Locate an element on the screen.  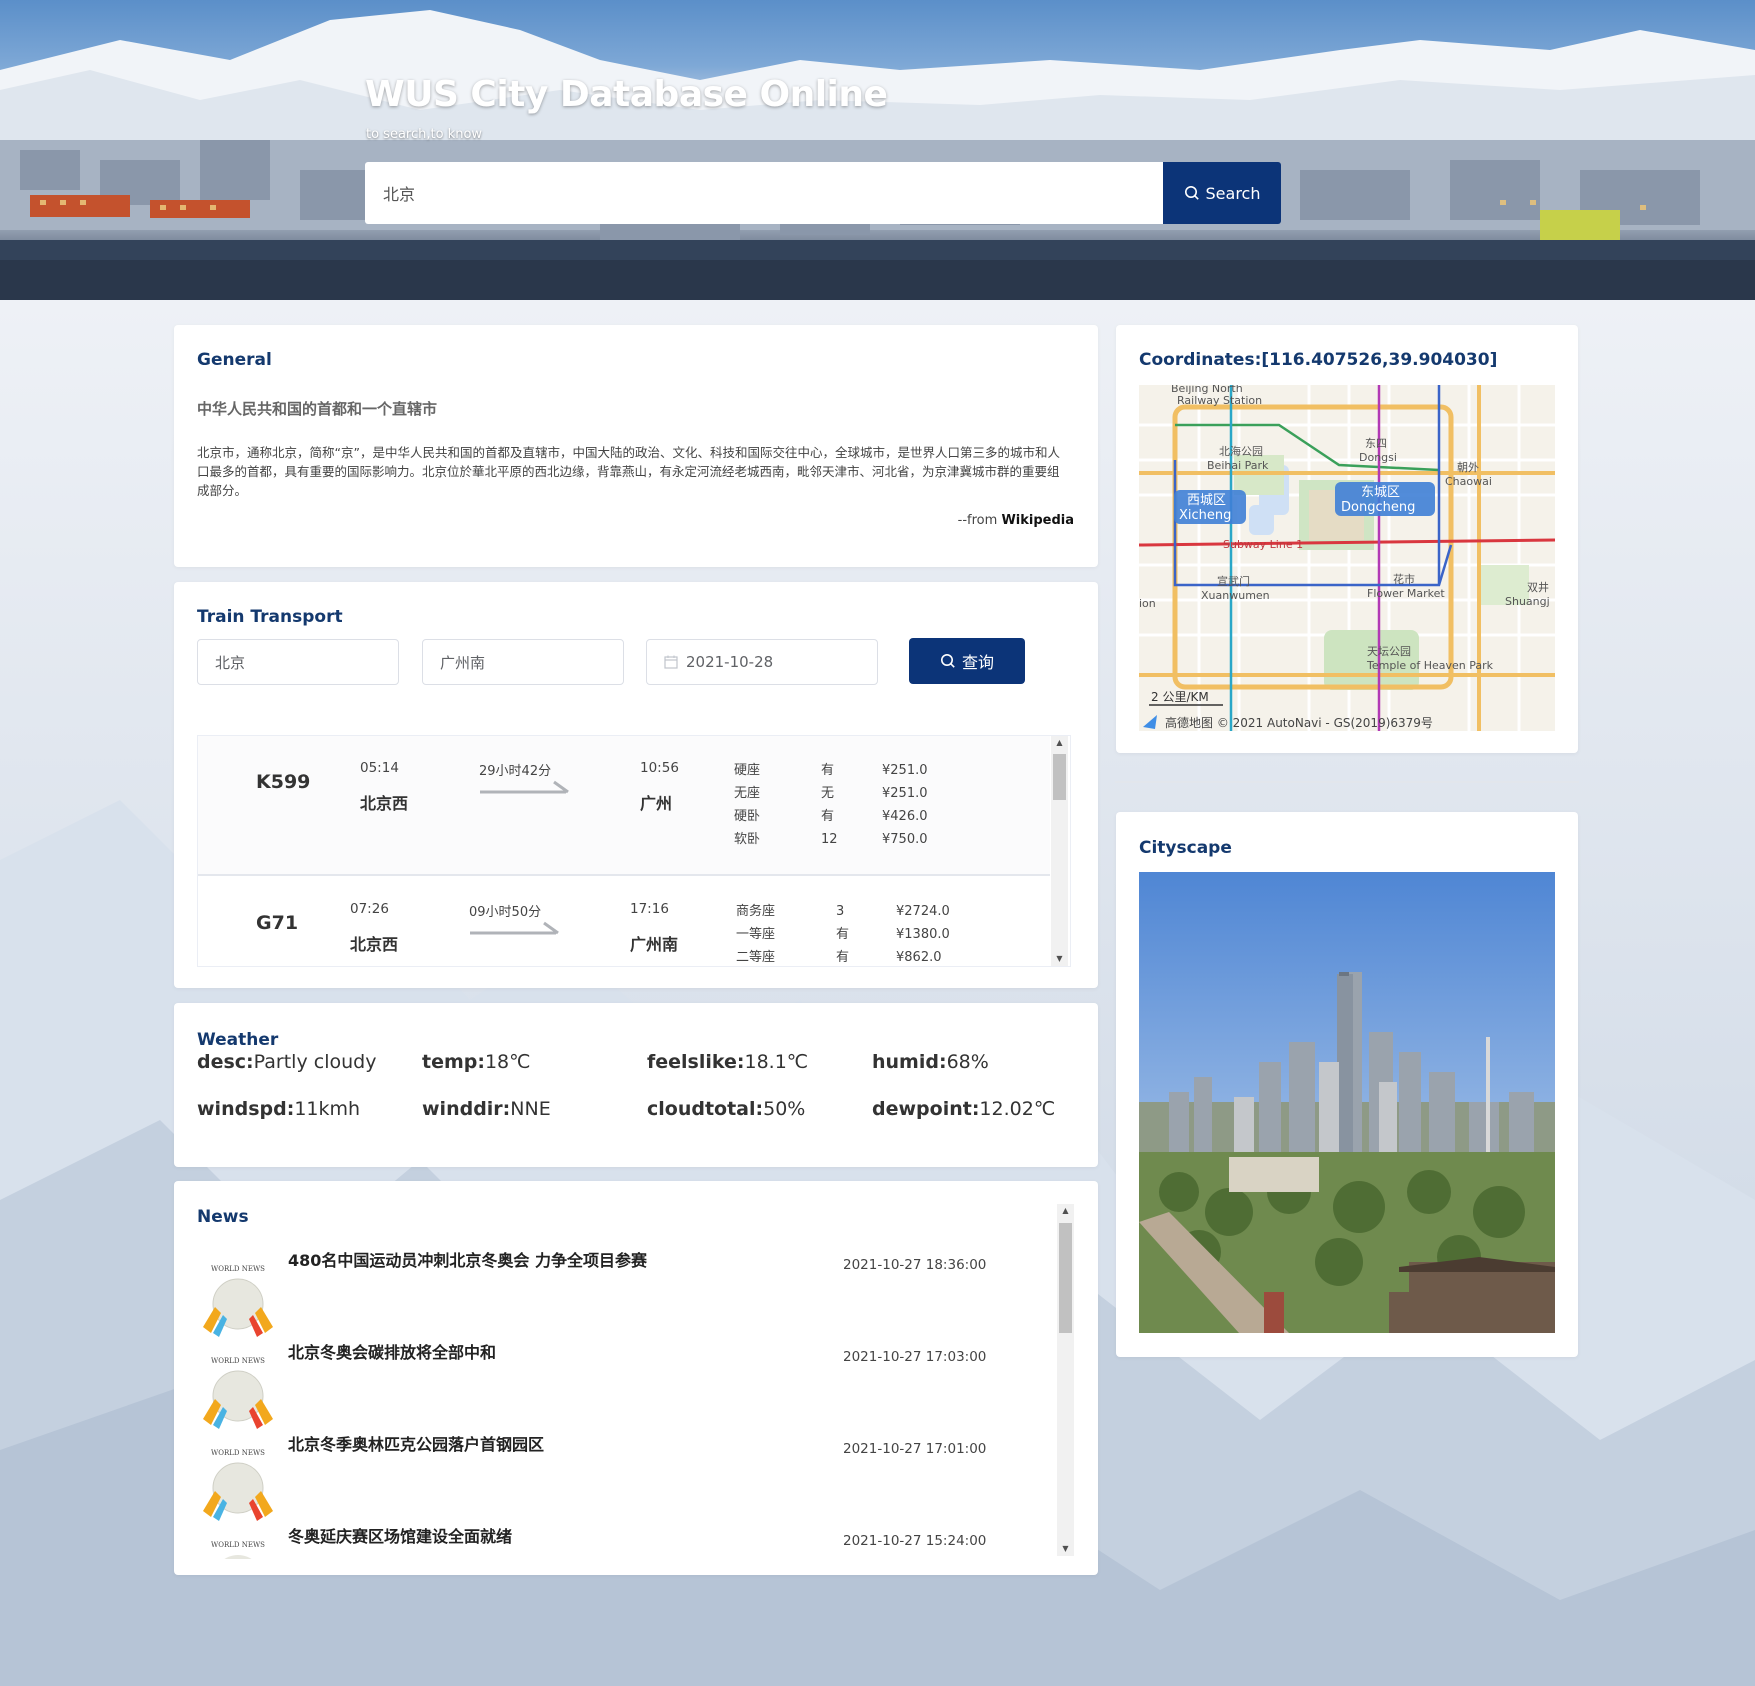
column-divider is located at coordinates (1347, 782).